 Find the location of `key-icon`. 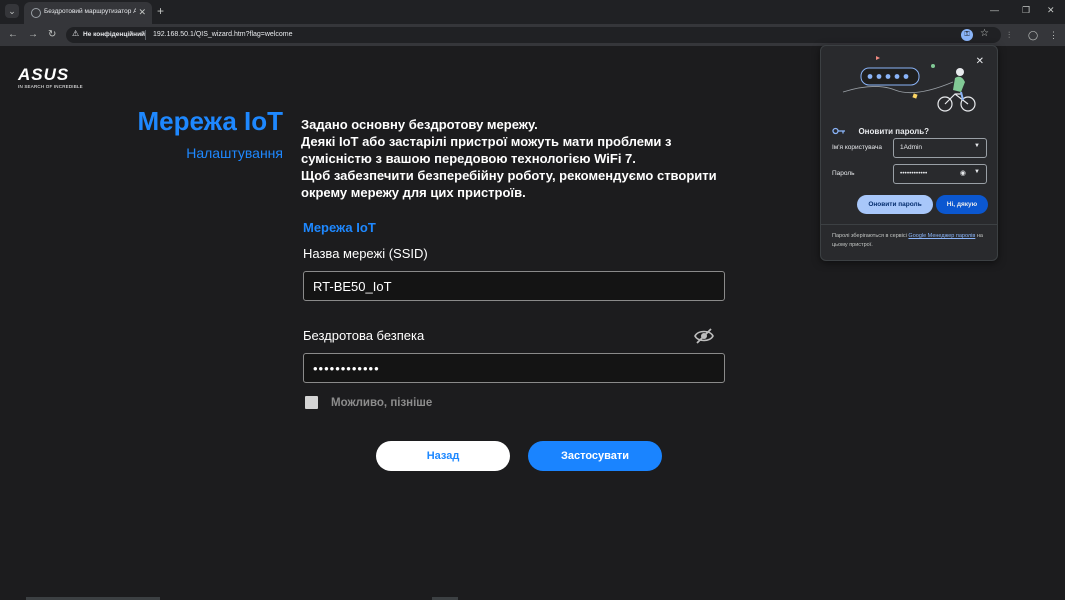

key-icon is located at coordinates (839, 132).